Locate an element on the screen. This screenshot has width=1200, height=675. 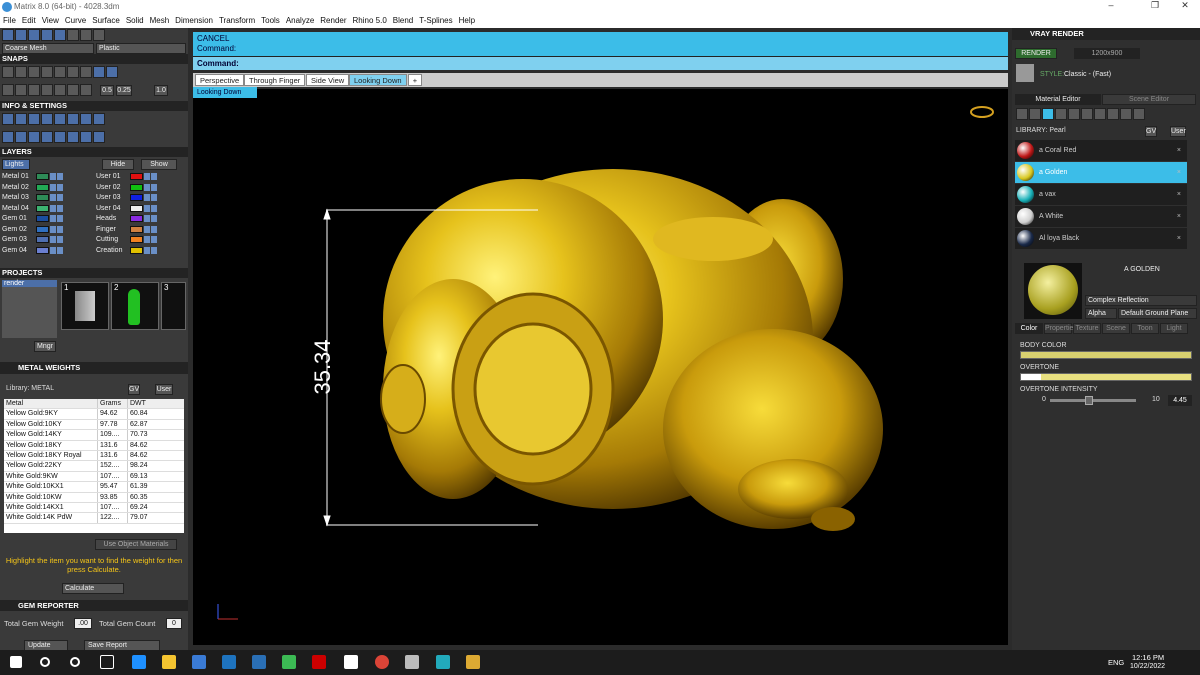
subtab-color: Color is located at coordinates (1029, 328).